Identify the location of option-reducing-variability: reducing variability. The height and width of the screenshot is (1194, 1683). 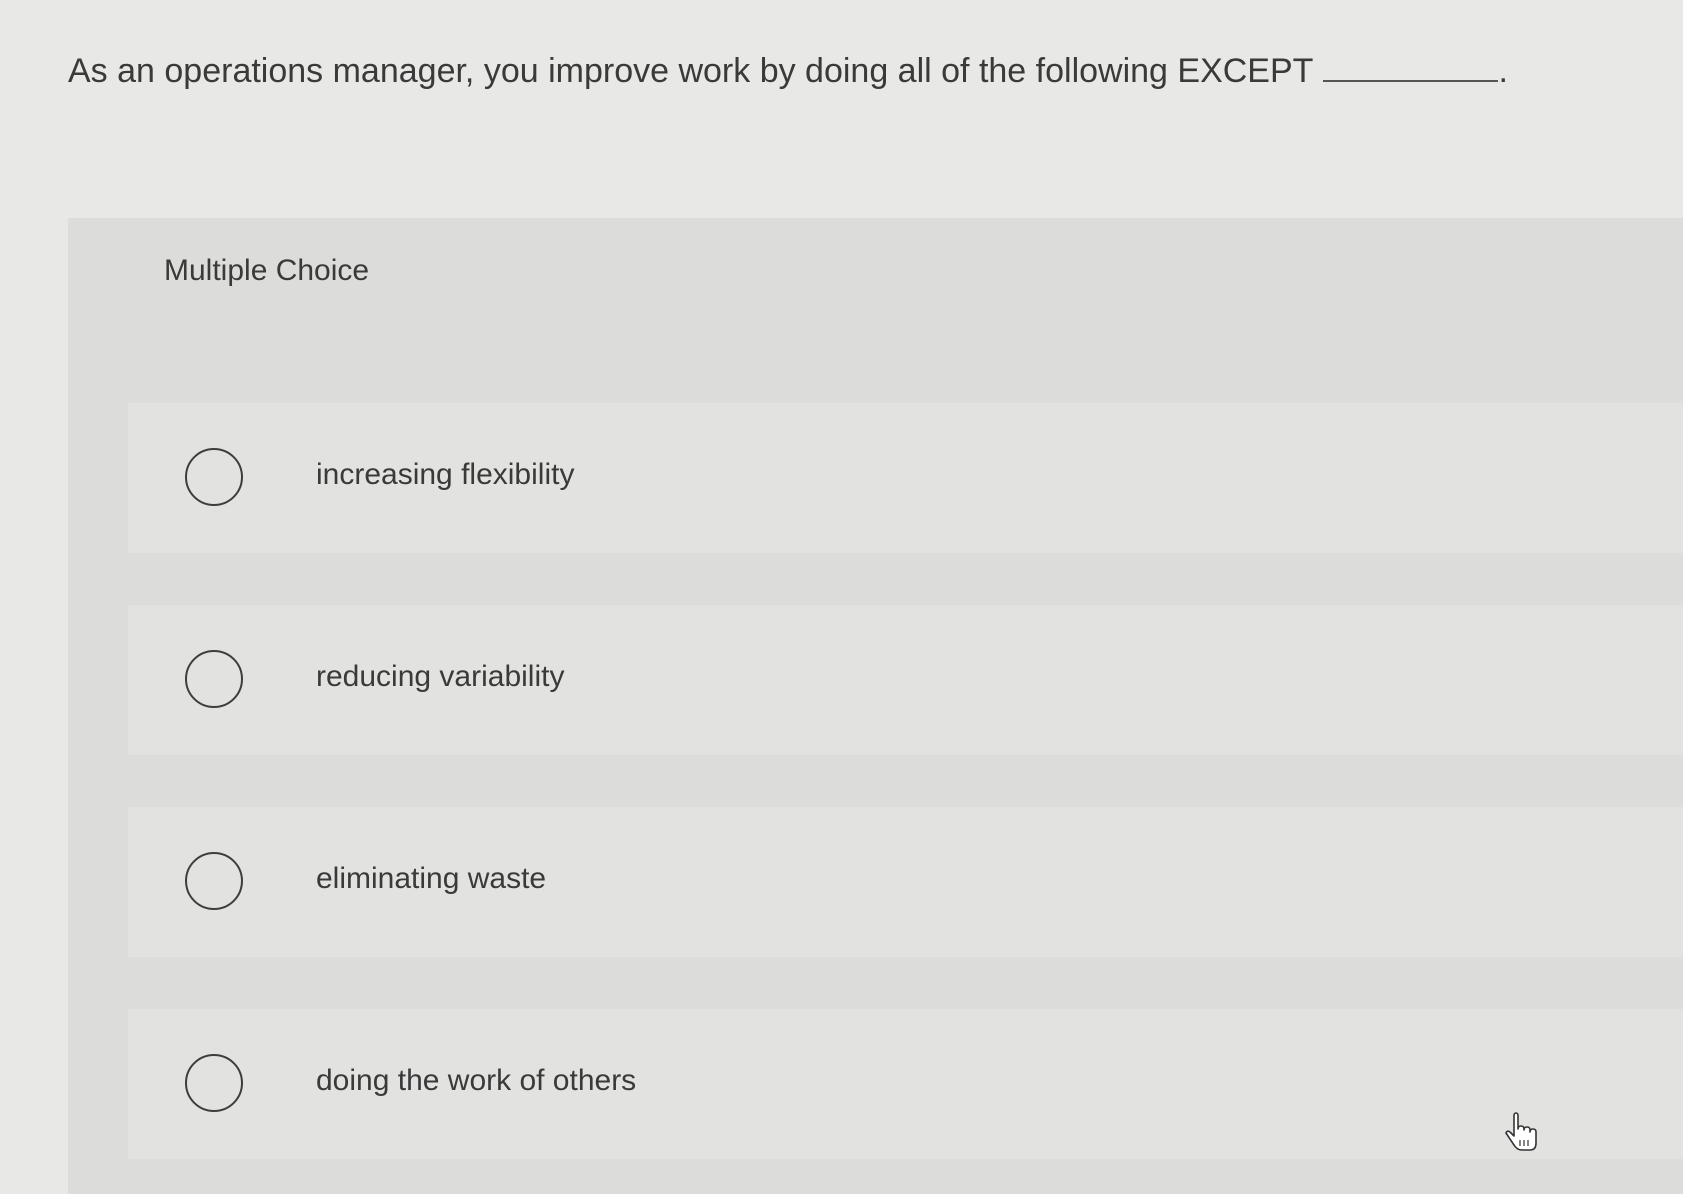
(905, 680).